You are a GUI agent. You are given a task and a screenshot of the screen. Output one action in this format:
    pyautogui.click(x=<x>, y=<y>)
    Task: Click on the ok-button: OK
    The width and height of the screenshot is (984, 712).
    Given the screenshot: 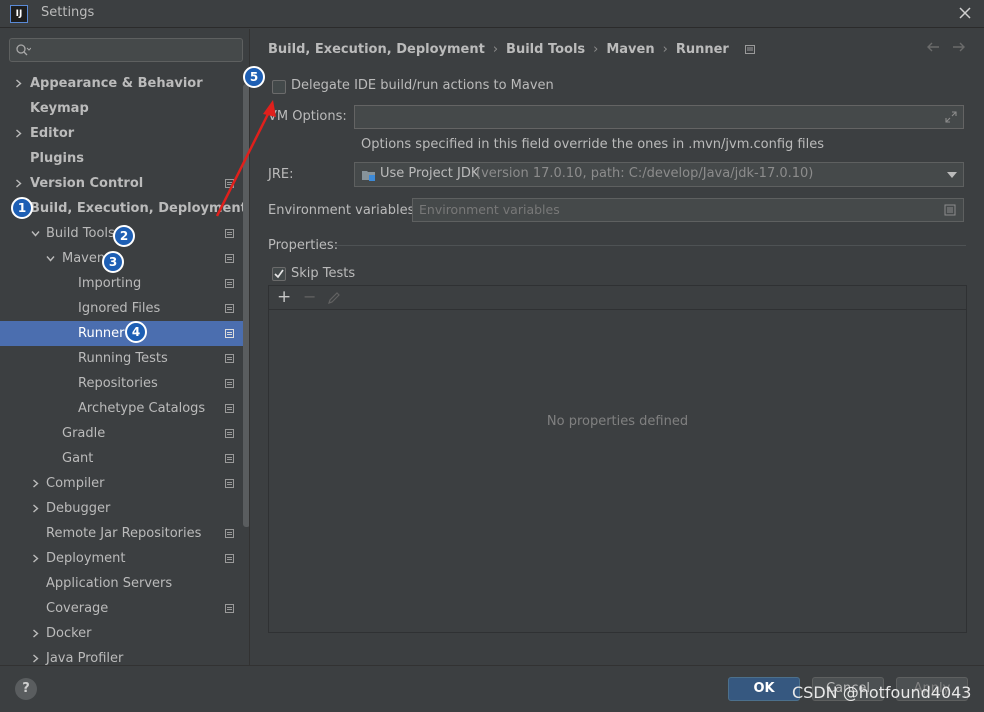 What is the action you would take?
    pyautogui.click(x=764, y=689)
    